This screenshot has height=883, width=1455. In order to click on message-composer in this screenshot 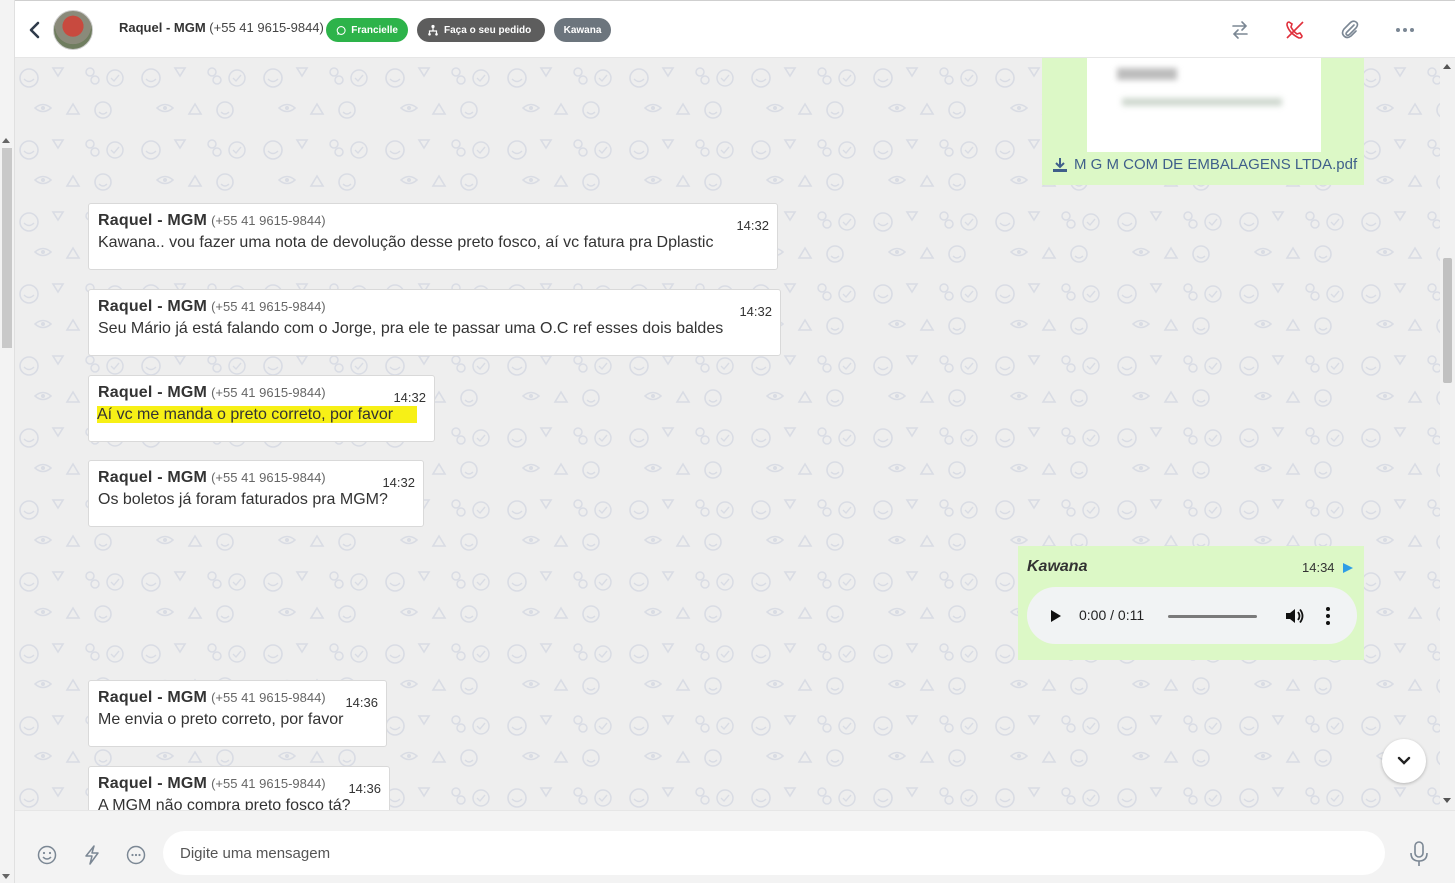, I will do `click(735, 846)`.